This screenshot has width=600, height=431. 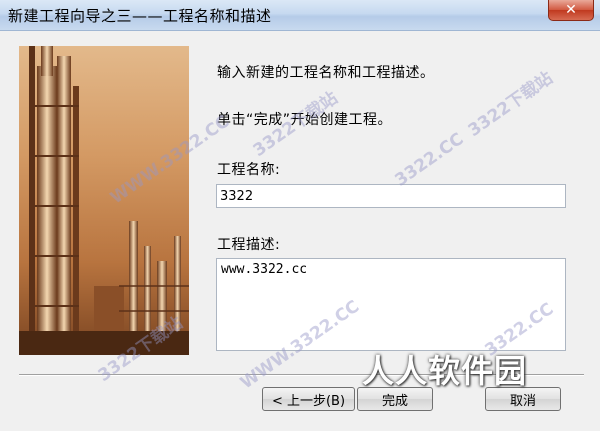 I want to click on project-desc-input: www.3322.cc, so click(x=391, y=304).